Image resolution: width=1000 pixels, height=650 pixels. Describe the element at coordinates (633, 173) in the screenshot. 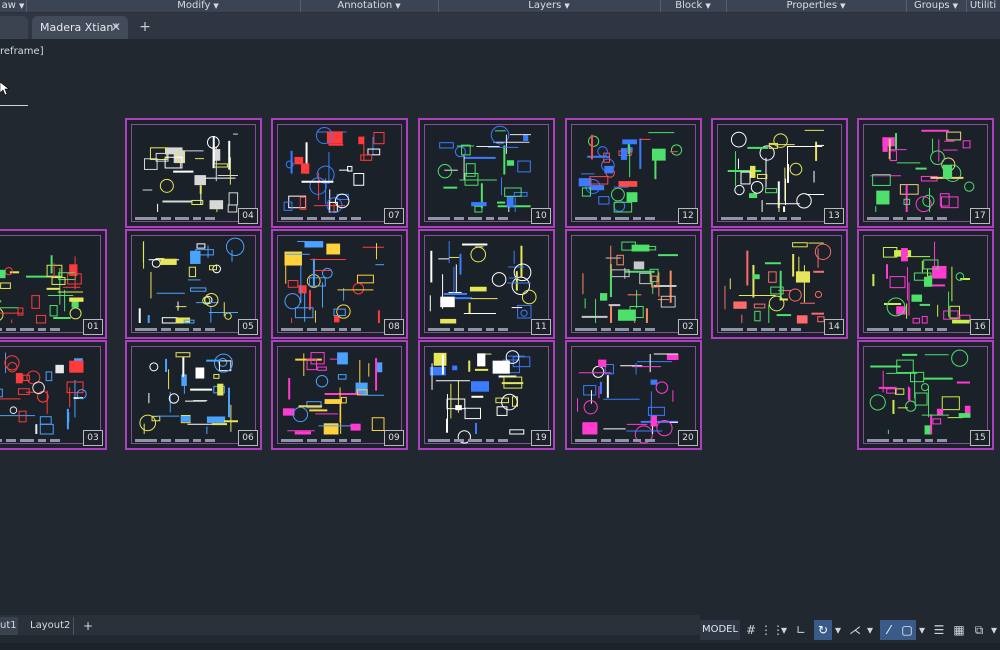

I see `drawing-sheet-12: 12` at that location.